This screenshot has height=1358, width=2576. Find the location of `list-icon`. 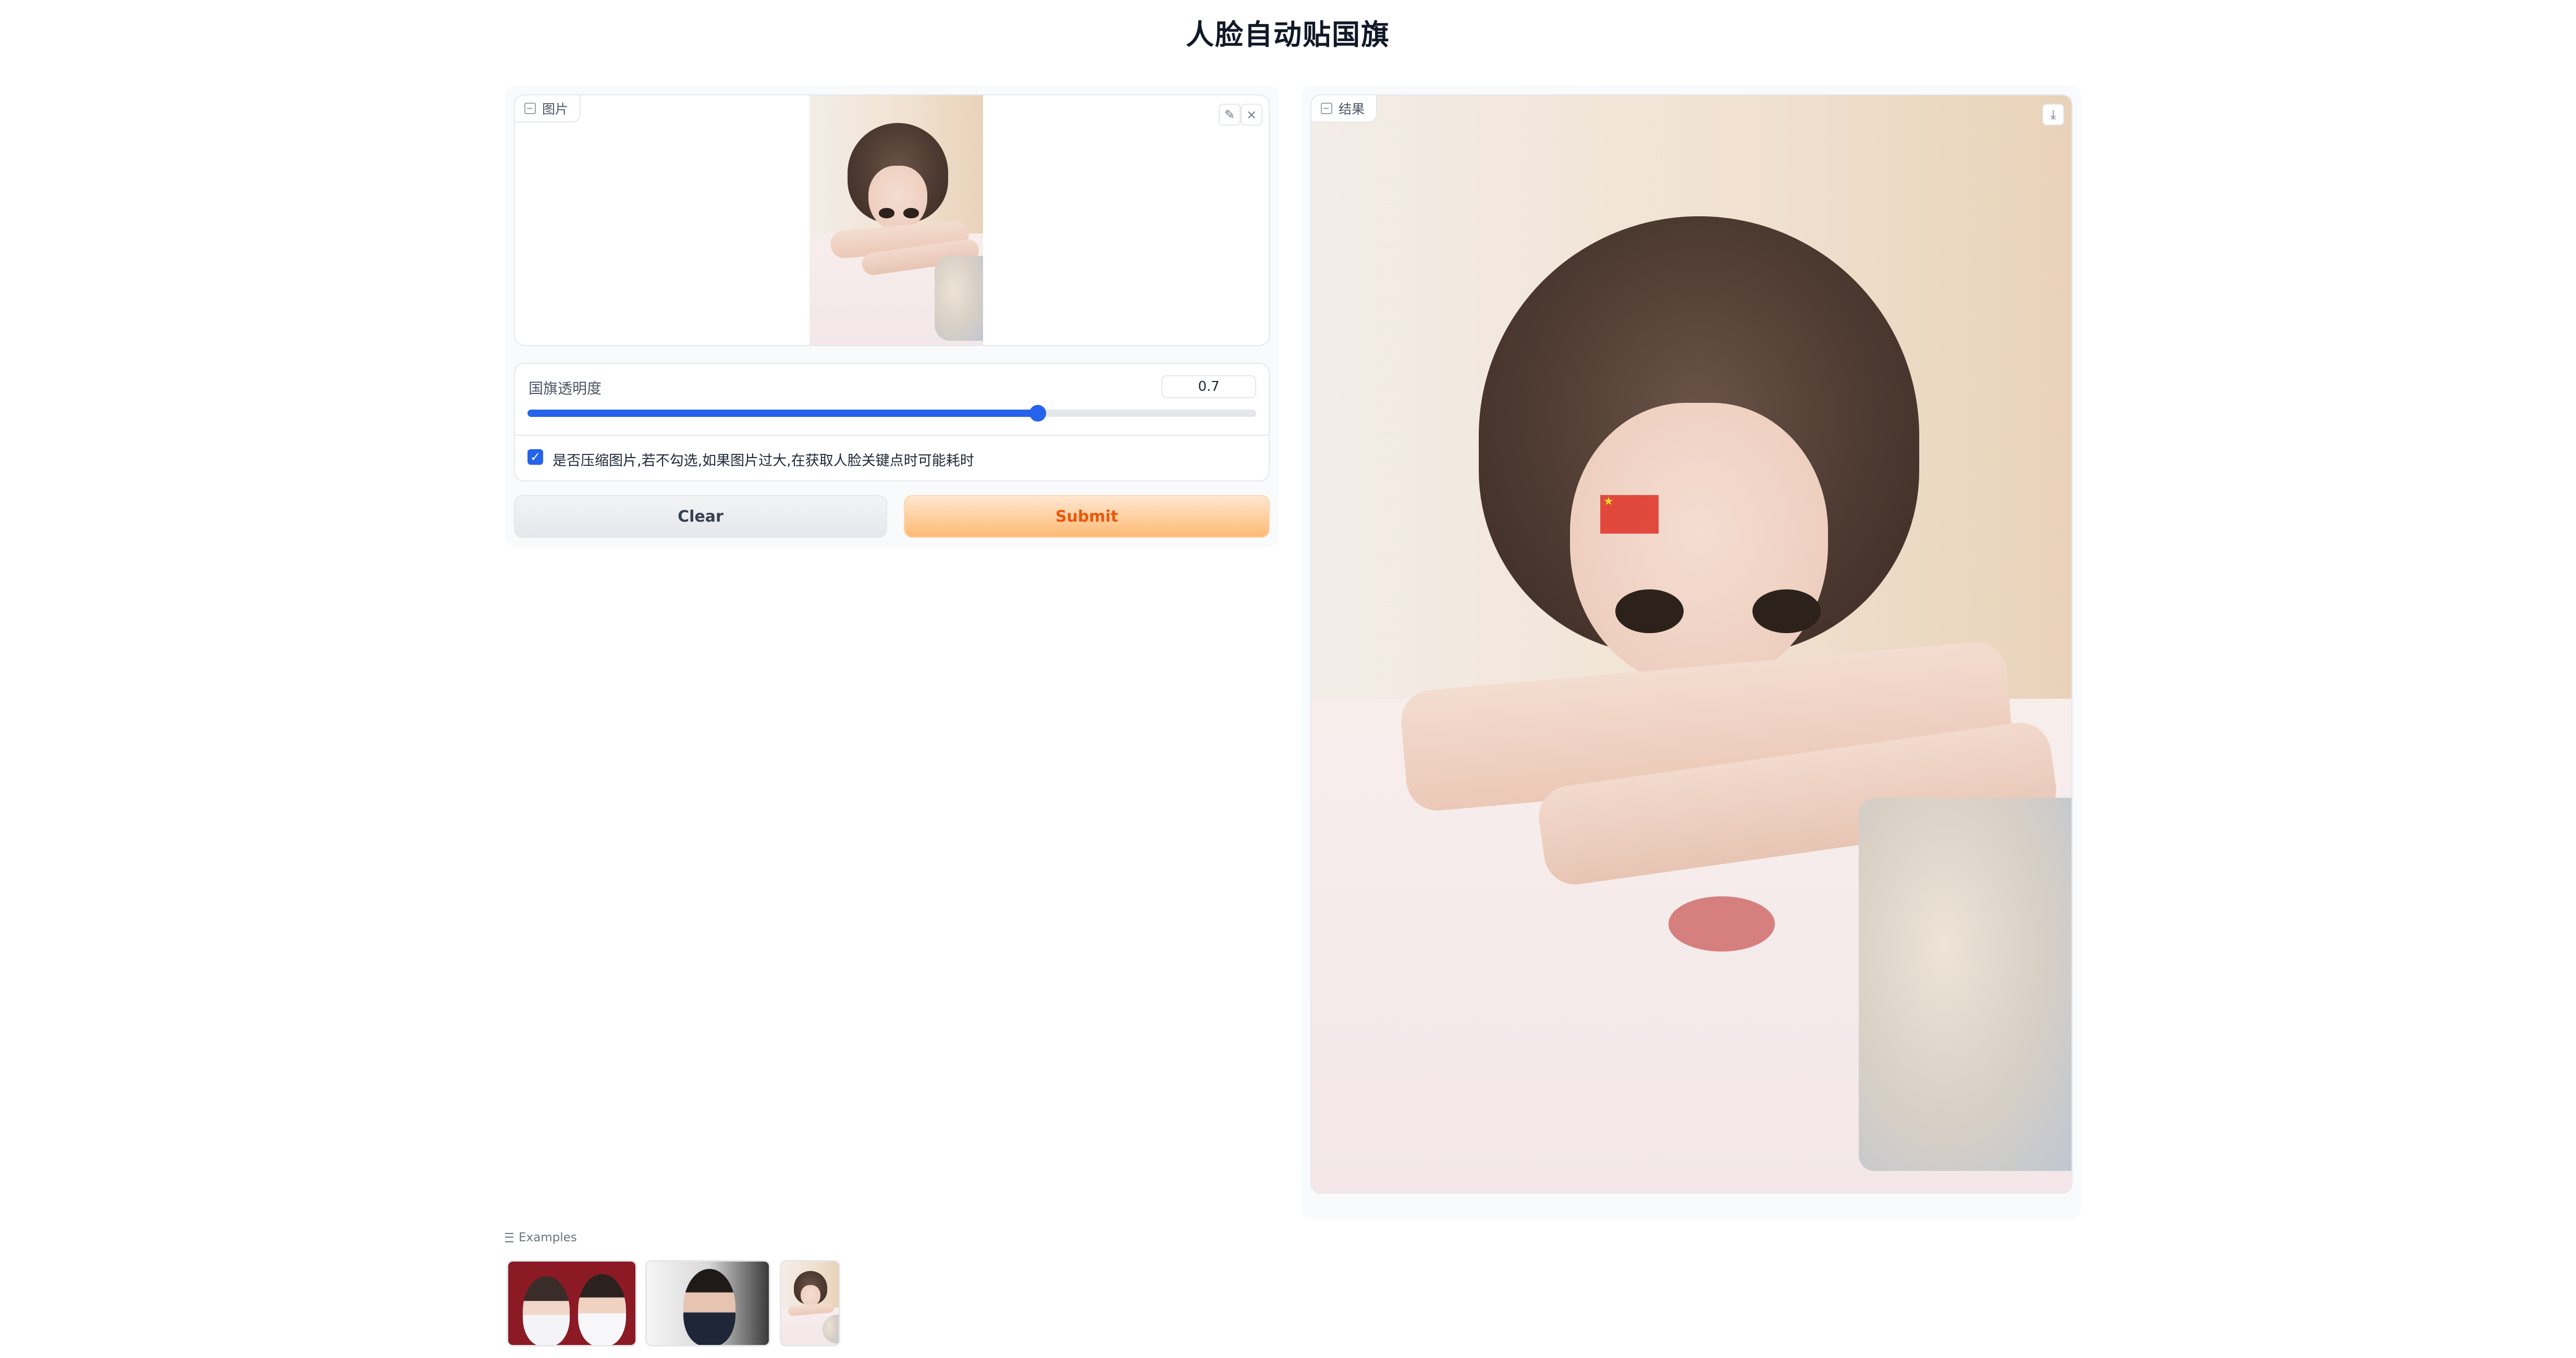

list-icon is located at coordinates (509, 1237).